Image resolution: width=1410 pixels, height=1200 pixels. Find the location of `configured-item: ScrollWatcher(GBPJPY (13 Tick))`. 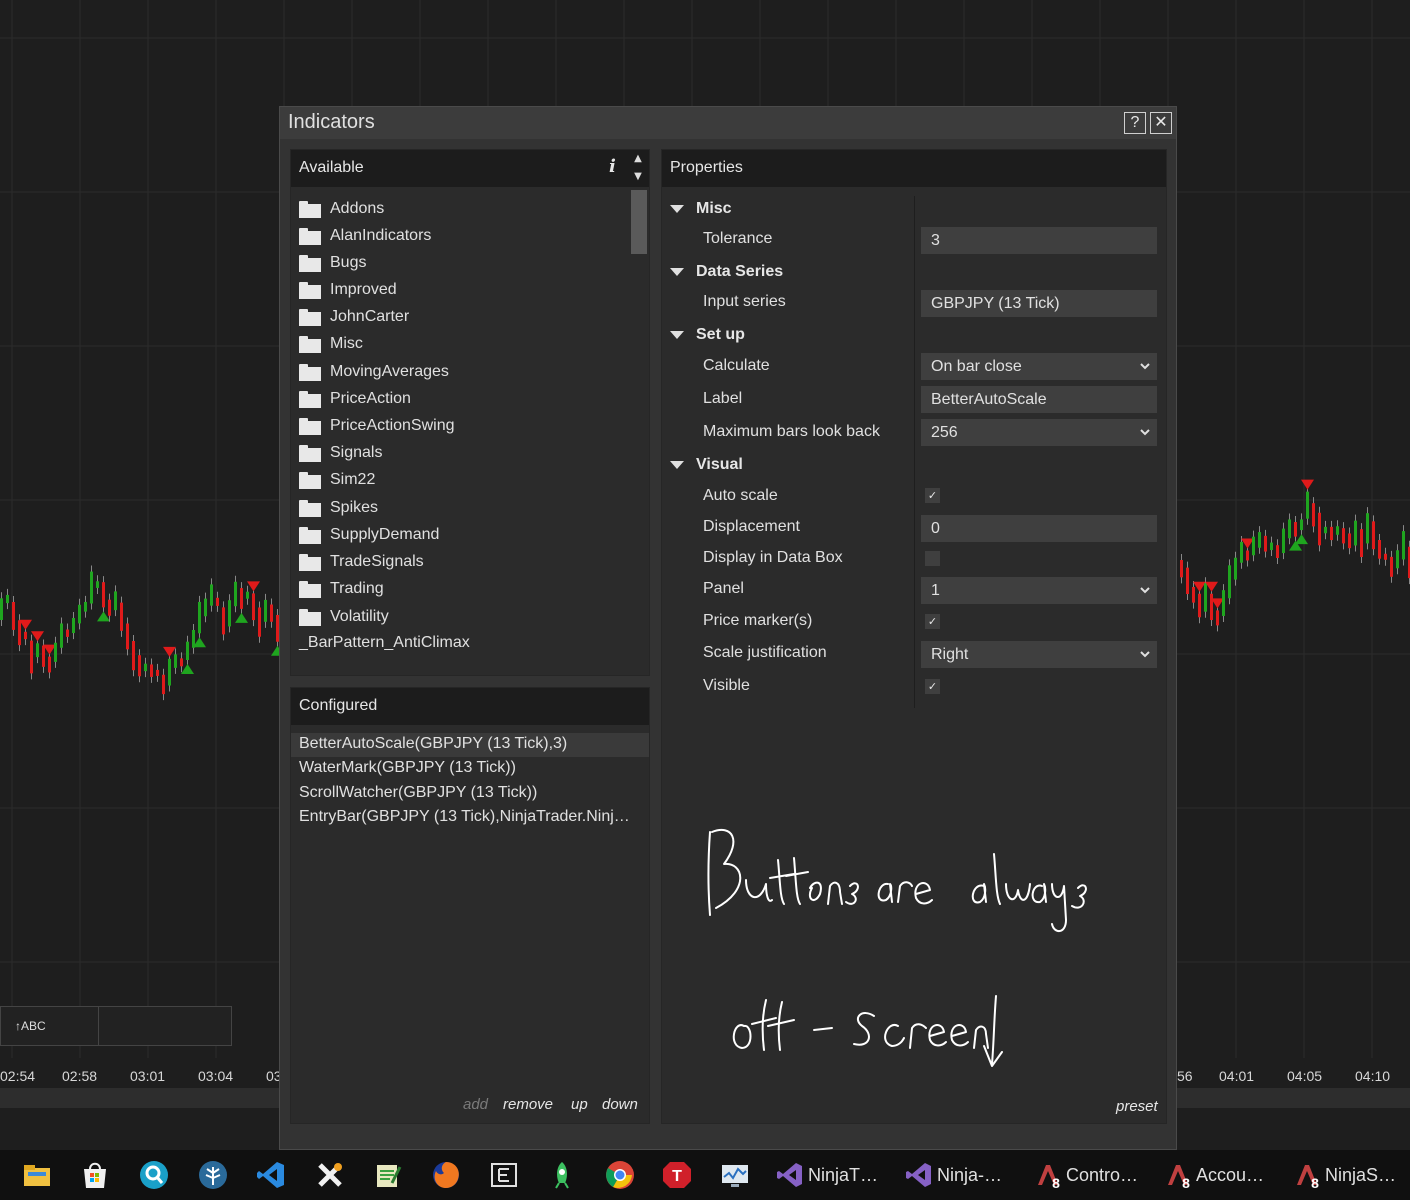

configured-item: ScrollWatcher(GBPJPY (13 Tick)) is located at coordinates (470, 794).